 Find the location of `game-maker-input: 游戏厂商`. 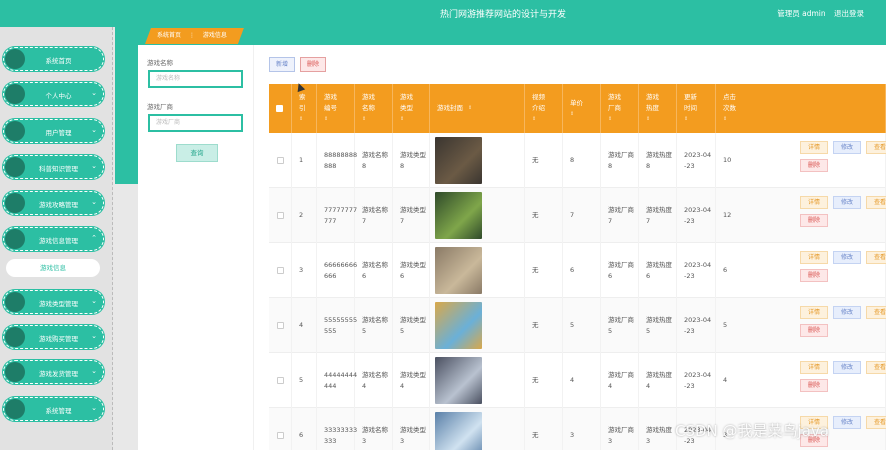

game-maker-input: 游戏厂商 is located at coordinates (195, 123).